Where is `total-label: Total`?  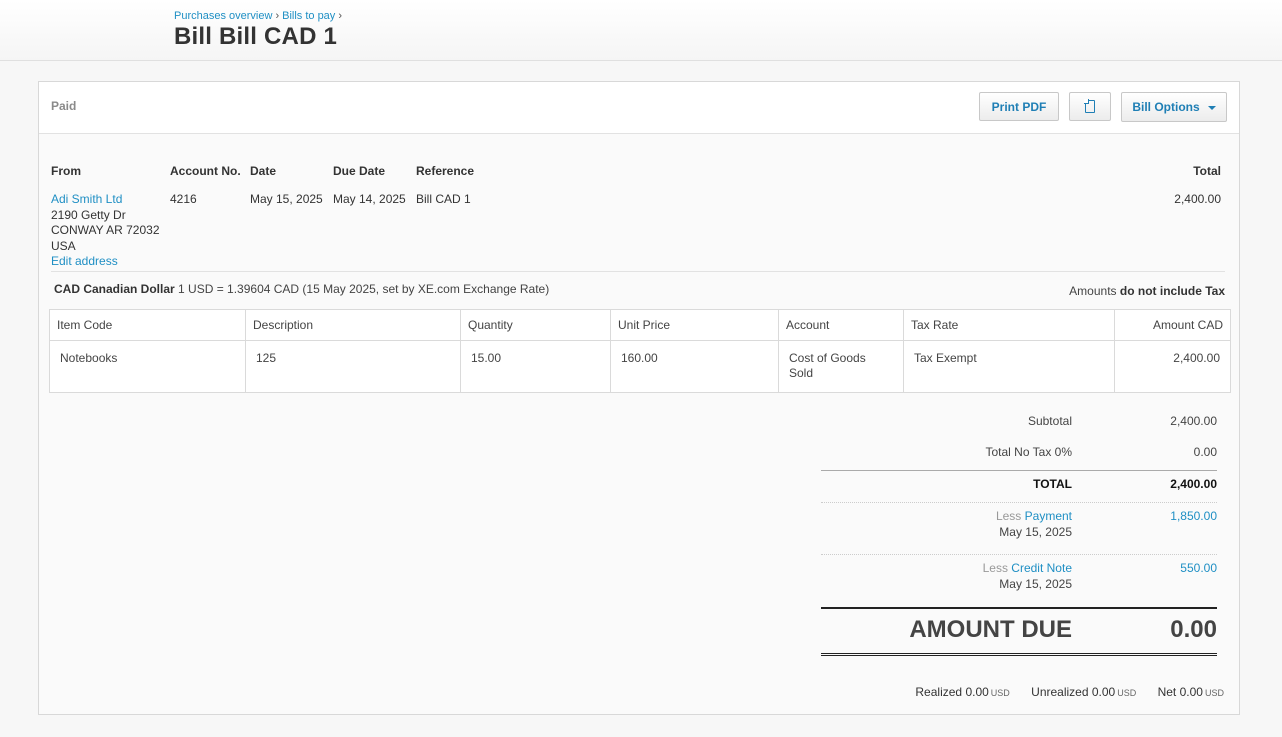
total-label: Total is located at coordinates (1207, 171).